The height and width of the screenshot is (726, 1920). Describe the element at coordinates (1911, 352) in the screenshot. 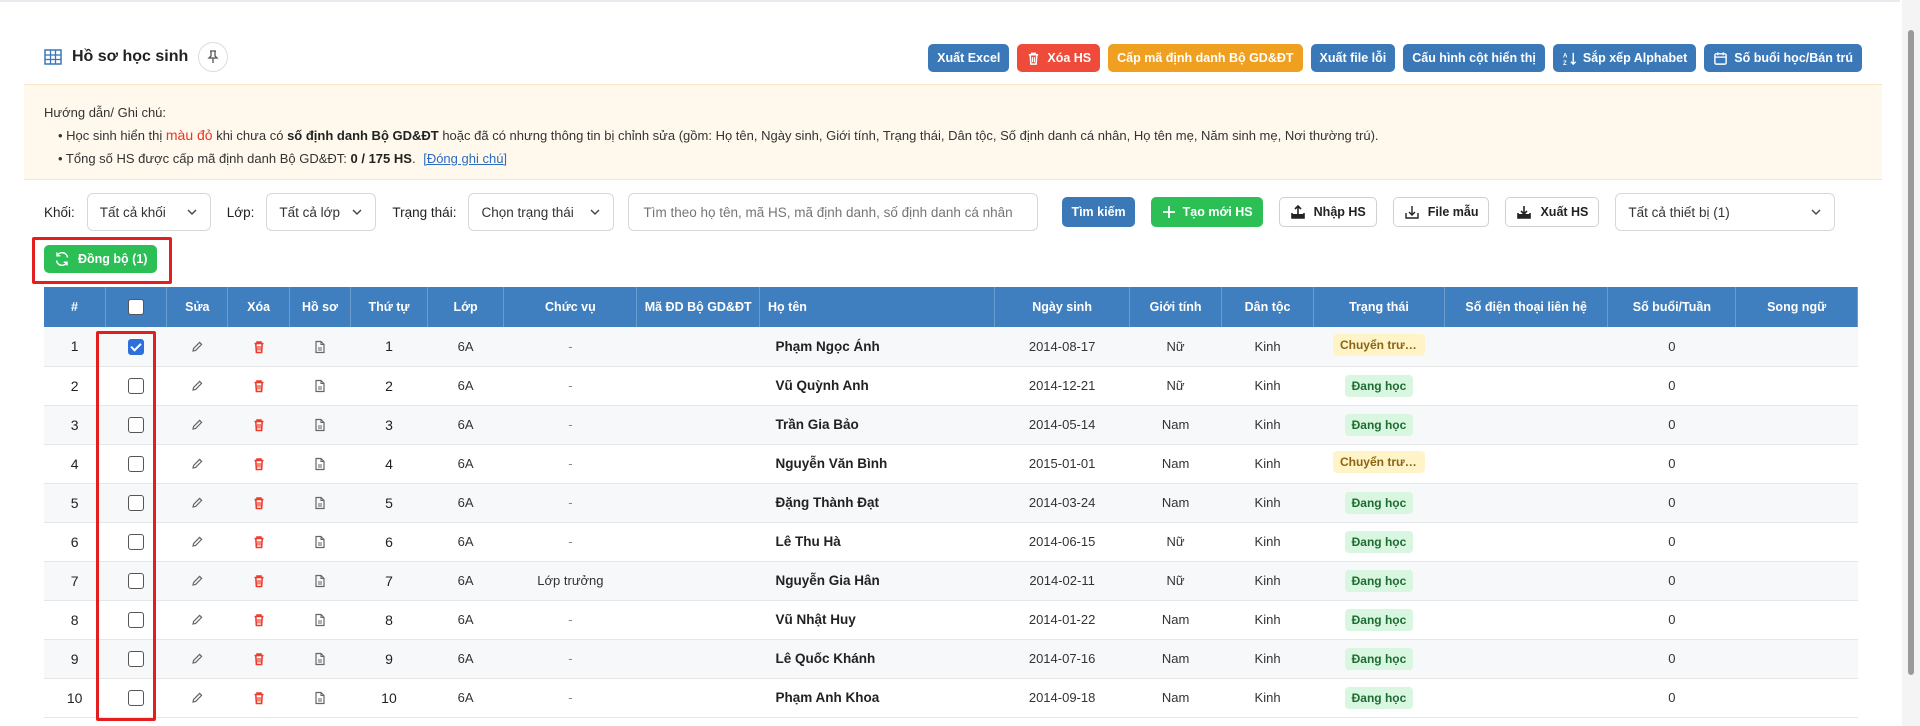

I see `scrollbar-thumb` at that location.